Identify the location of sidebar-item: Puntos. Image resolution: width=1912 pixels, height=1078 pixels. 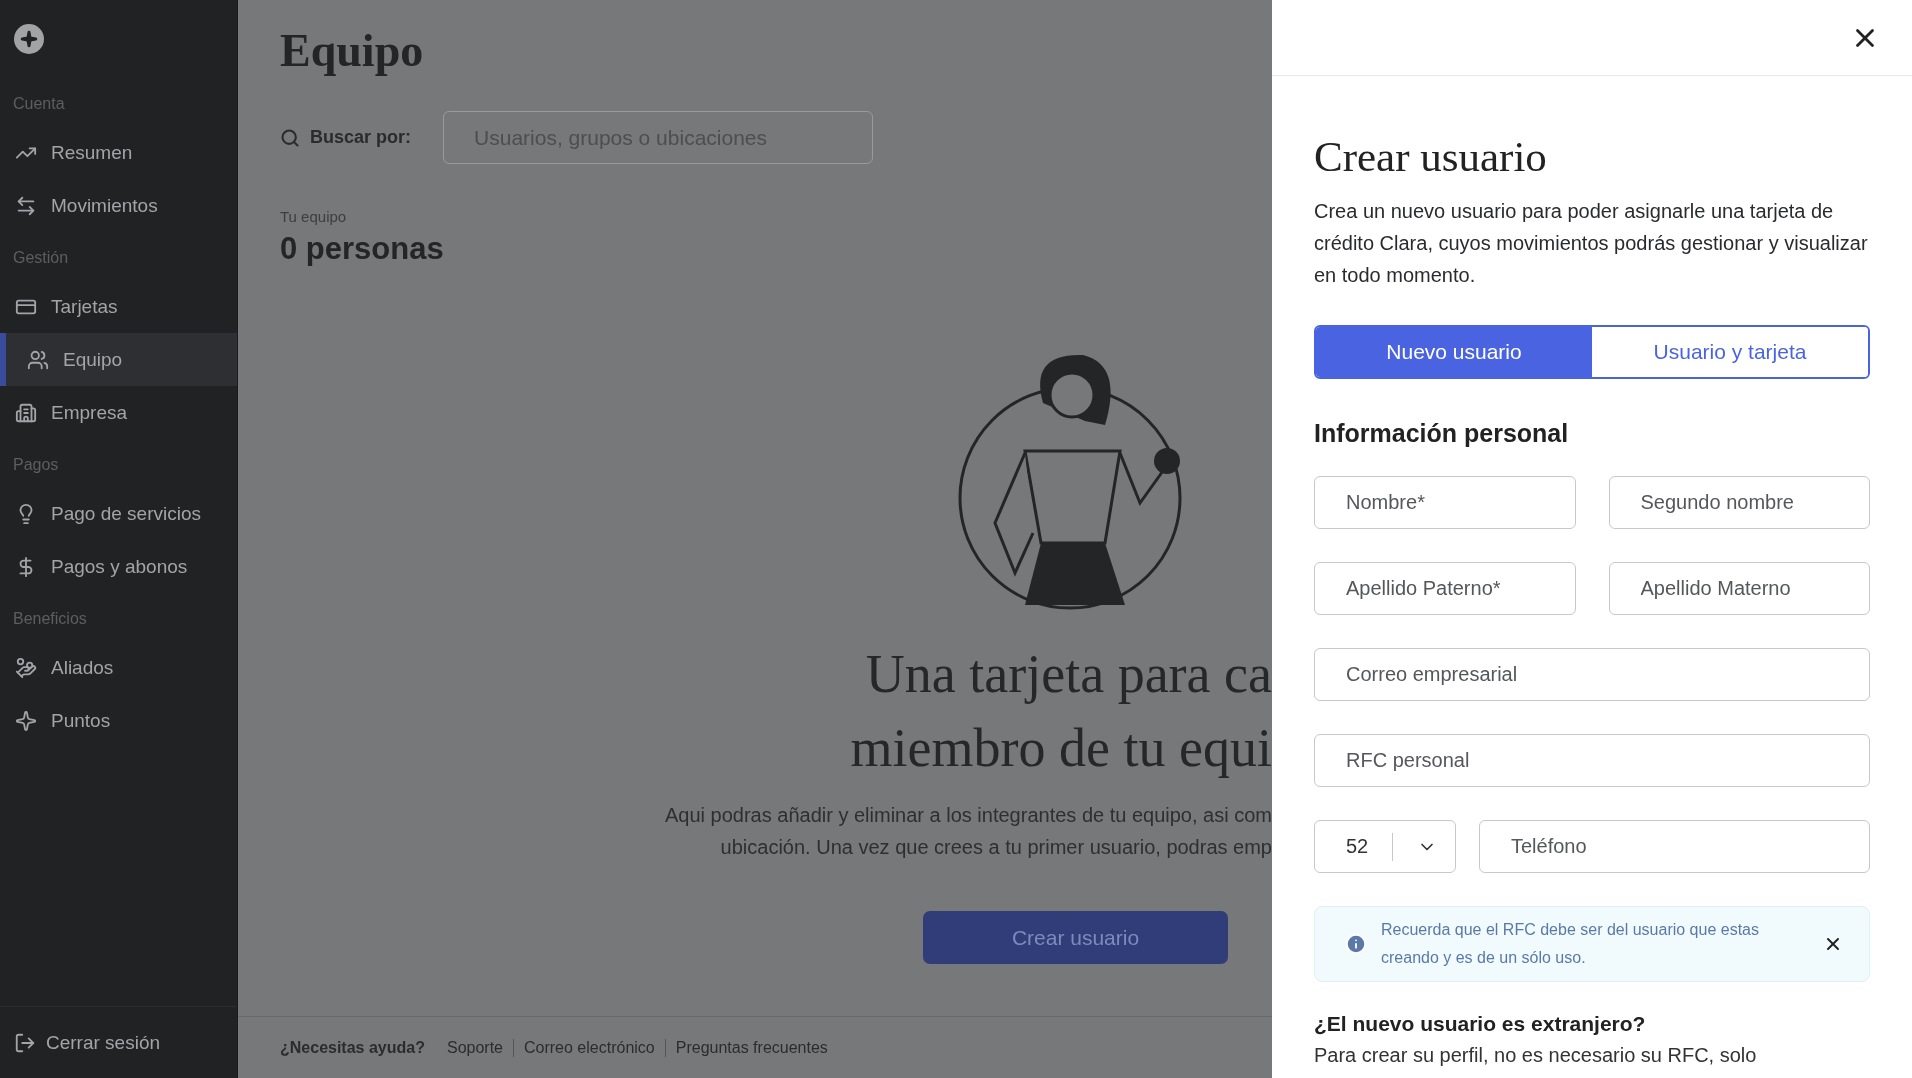
(118, 720).